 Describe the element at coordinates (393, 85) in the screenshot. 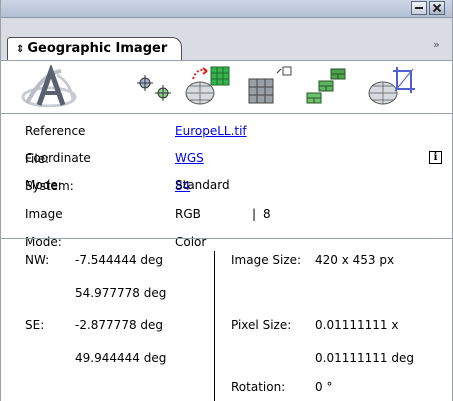

I see `reproject-crop-icon` at that location.